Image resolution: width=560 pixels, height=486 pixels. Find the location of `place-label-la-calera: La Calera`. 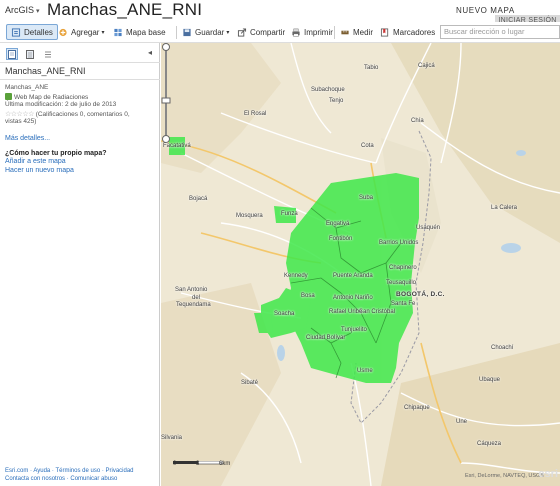

place-label-la-calera: La Calera is located at coordinates (504, 208).